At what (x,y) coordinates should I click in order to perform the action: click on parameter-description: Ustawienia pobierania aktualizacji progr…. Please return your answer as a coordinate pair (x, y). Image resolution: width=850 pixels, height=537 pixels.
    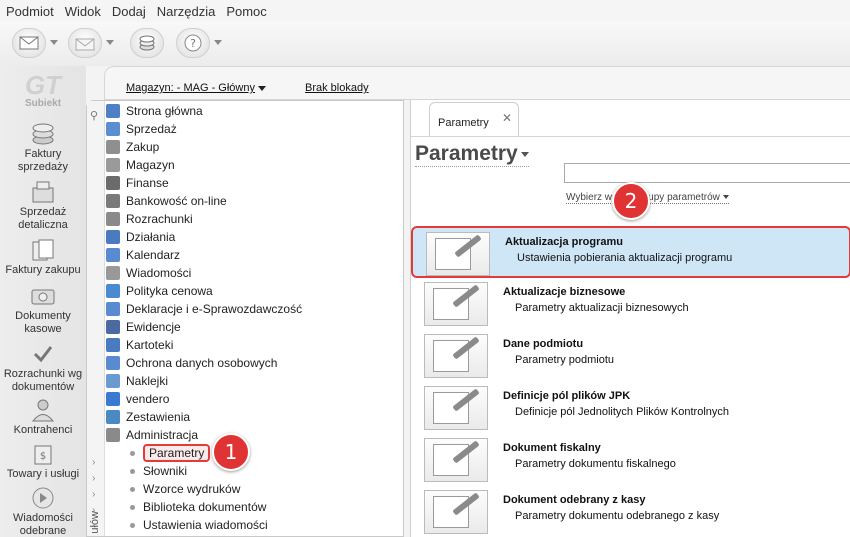
    Looking at the image, I should click on (625, 258).